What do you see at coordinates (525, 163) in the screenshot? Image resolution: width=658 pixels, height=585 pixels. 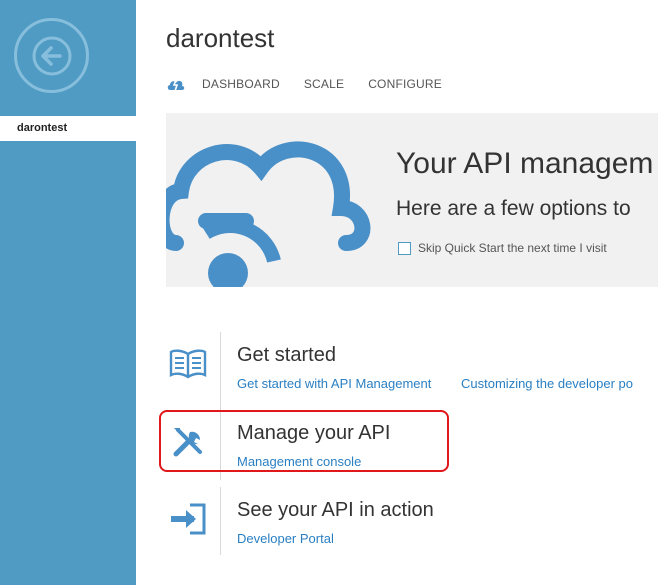 I see `banner-heading: Your API managem` at bounding box center [525, 163].